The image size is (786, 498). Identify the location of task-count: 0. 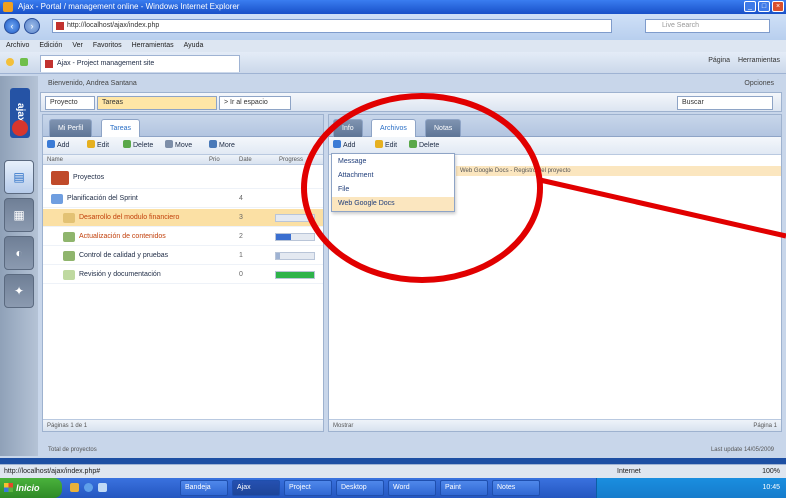
(241, 274).